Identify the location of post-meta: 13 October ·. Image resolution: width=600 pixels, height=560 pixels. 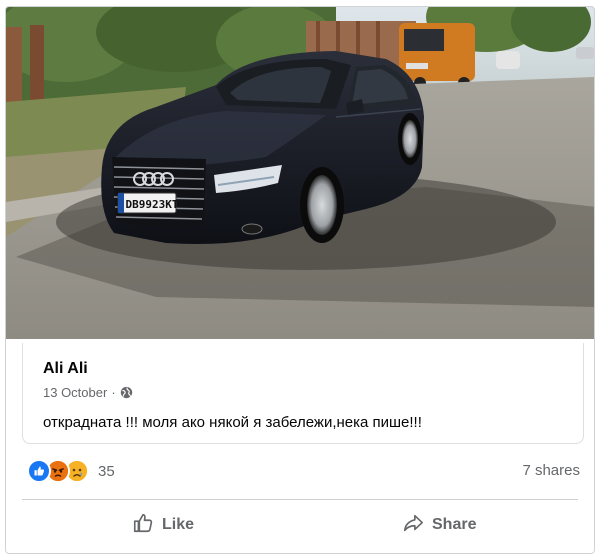
(88, 392).